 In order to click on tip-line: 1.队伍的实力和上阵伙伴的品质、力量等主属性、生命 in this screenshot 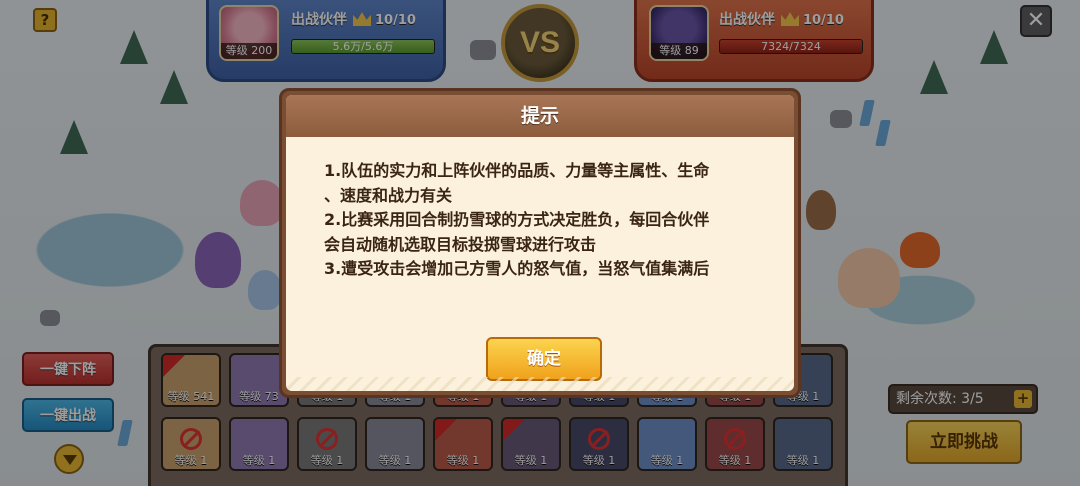, I will do `click(517, 170)`.